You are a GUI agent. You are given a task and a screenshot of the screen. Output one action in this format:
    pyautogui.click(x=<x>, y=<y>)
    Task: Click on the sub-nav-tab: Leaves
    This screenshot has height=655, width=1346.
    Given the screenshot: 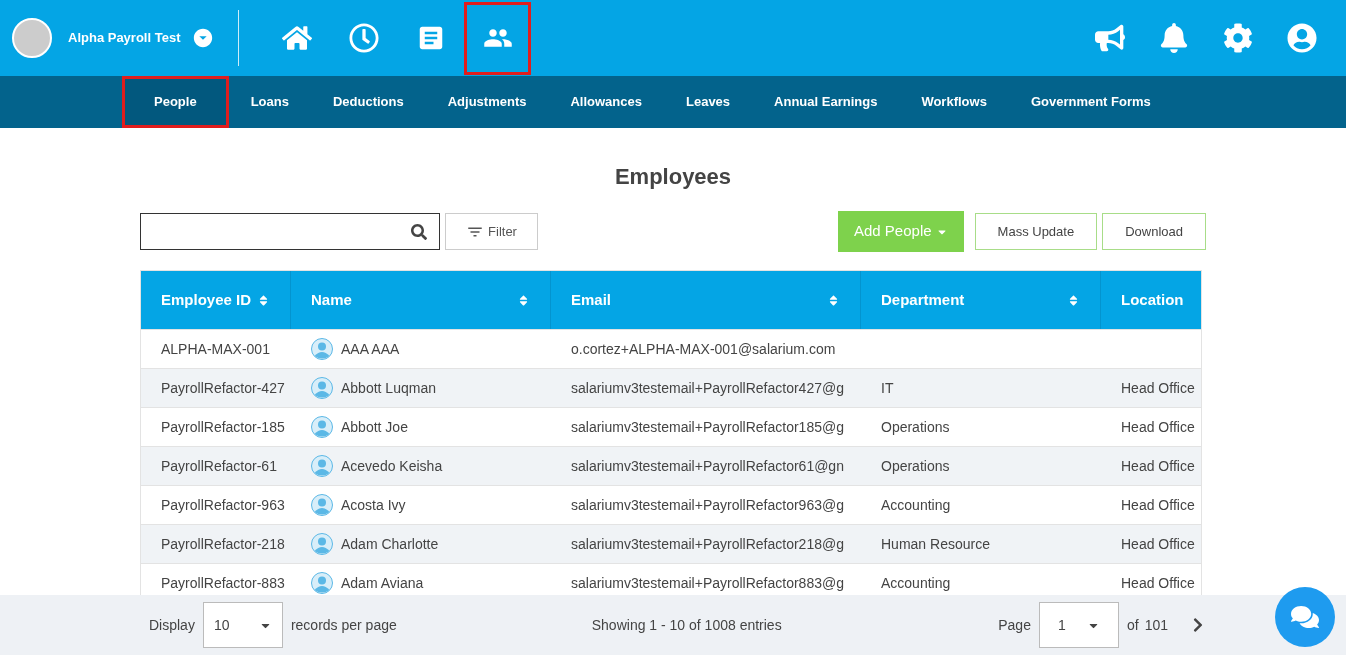 What is the action you would take?
    pyautogui.click(x=708, y=102)
    